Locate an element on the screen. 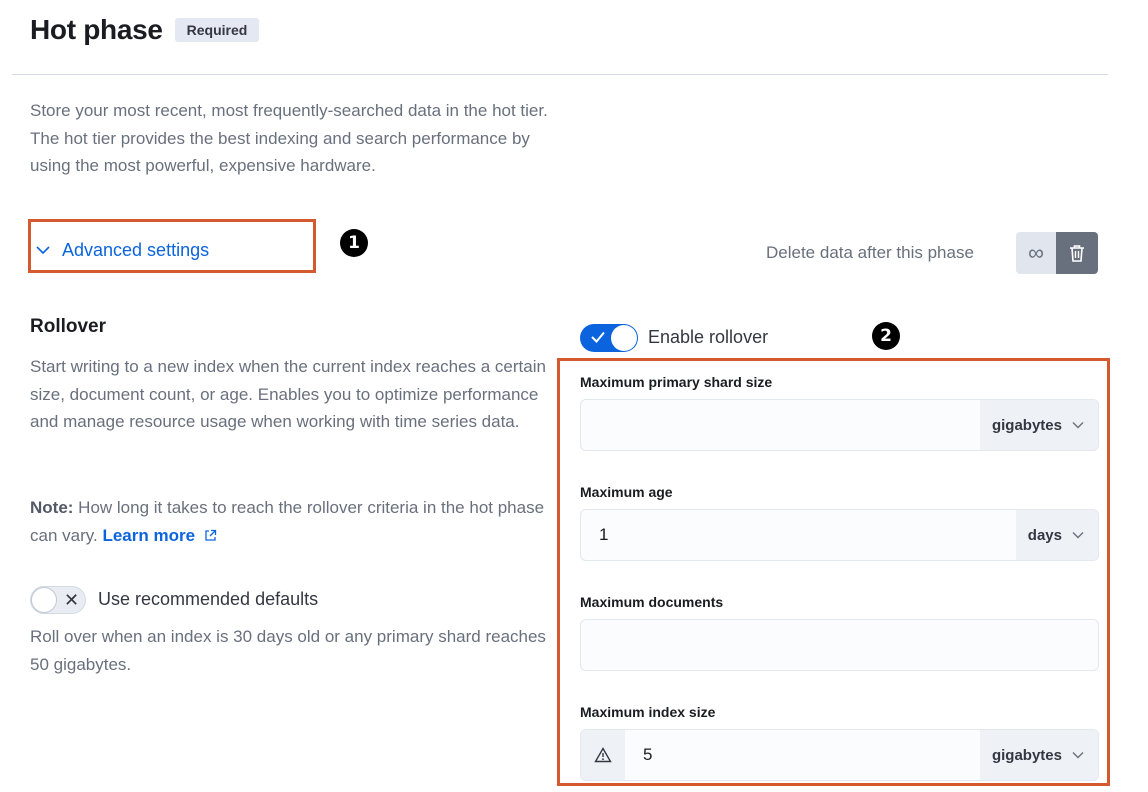 Image resolution: width=1148 pixels, height=792 pixels. max-age-label: Maximum age is located at coordinates (626, 492).